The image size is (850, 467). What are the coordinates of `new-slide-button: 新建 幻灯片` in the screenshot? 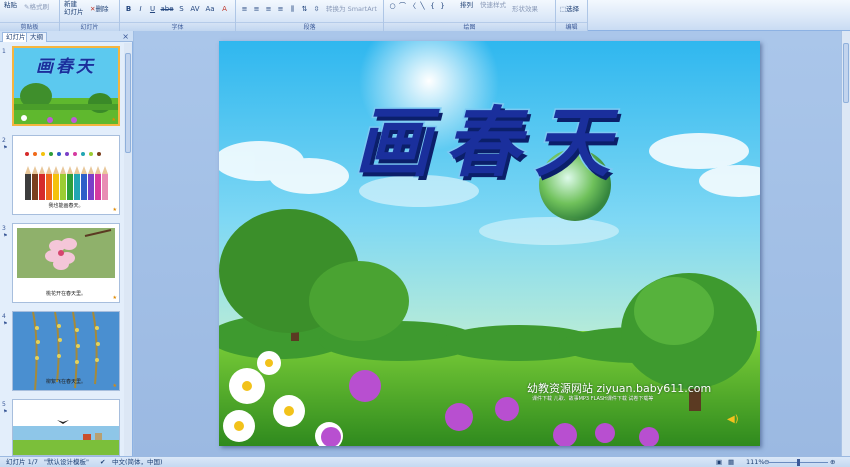 It's located at (74, 8).